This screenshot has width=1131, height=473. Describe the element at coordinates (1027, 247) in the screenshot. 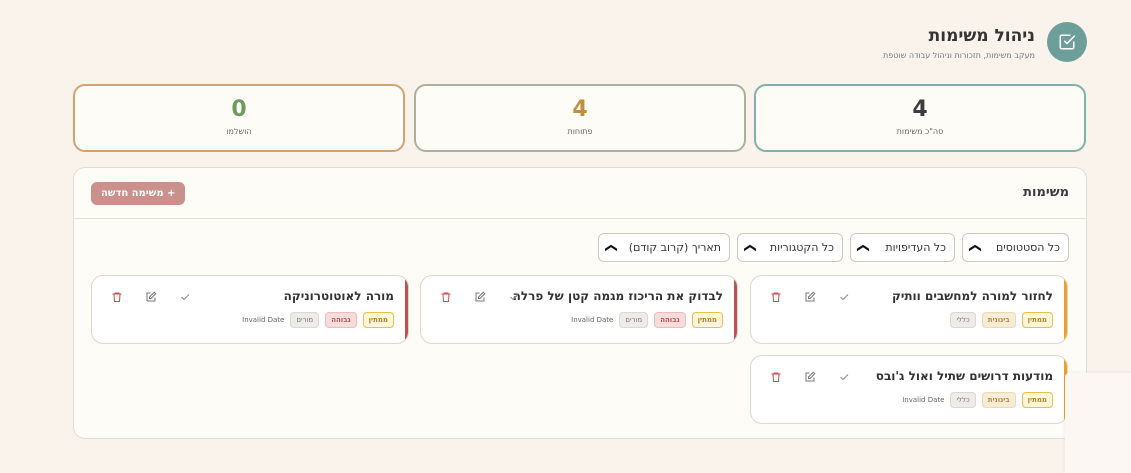

I see `status-filter-value: כל הסטטוסים` at that location.